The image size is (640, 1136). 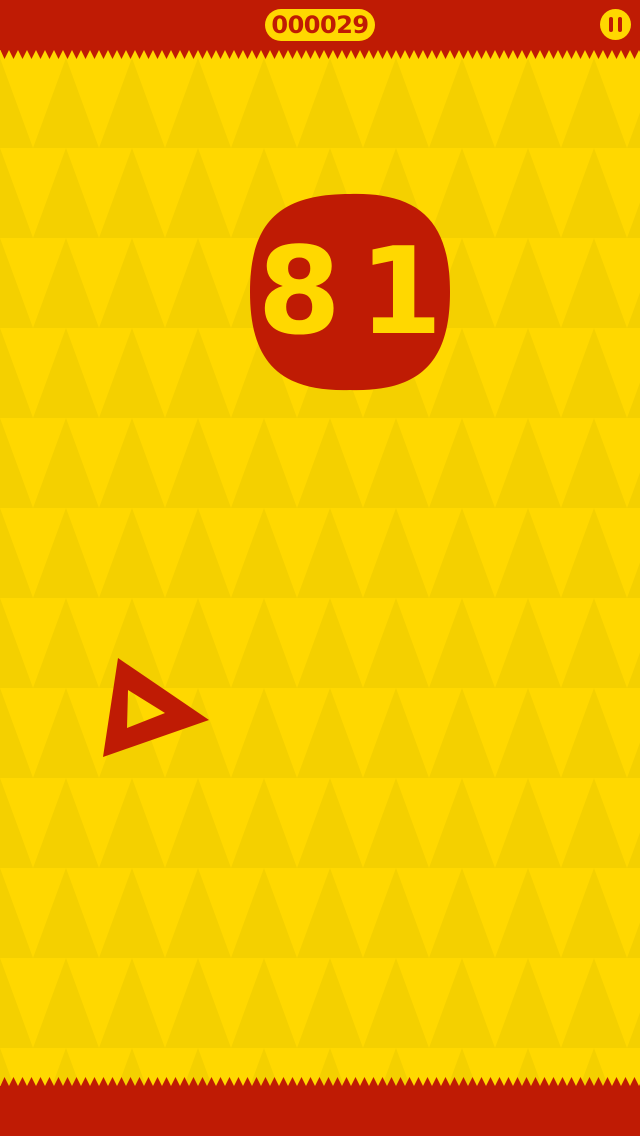 I want to click on pause-button, so click(x=615, y=24).